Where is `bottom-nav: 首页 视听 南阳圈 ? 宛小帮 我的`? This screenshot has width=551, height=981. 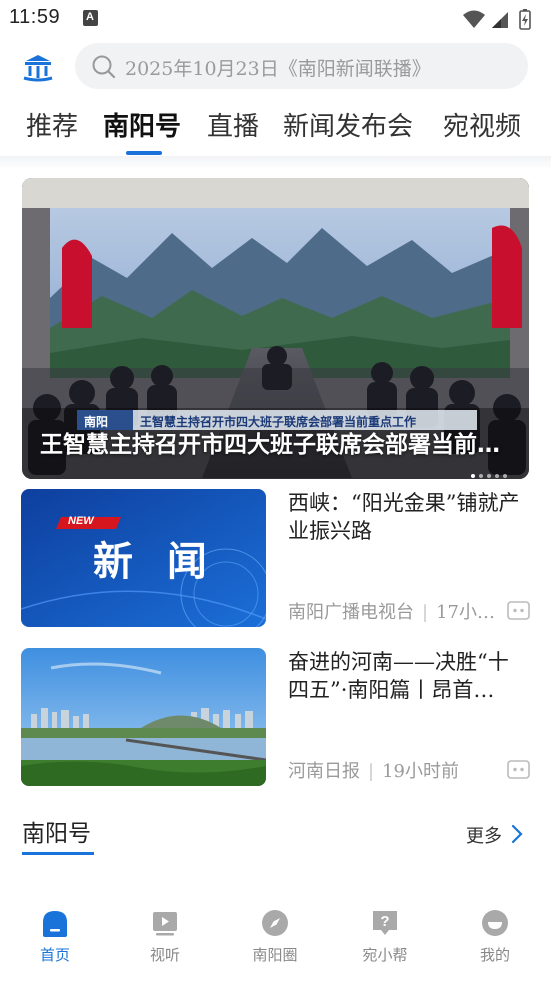
bottom-nav: 首页 视听 南阳圈 ? 宛小帮 我的 is located at coordinates (275, 939).